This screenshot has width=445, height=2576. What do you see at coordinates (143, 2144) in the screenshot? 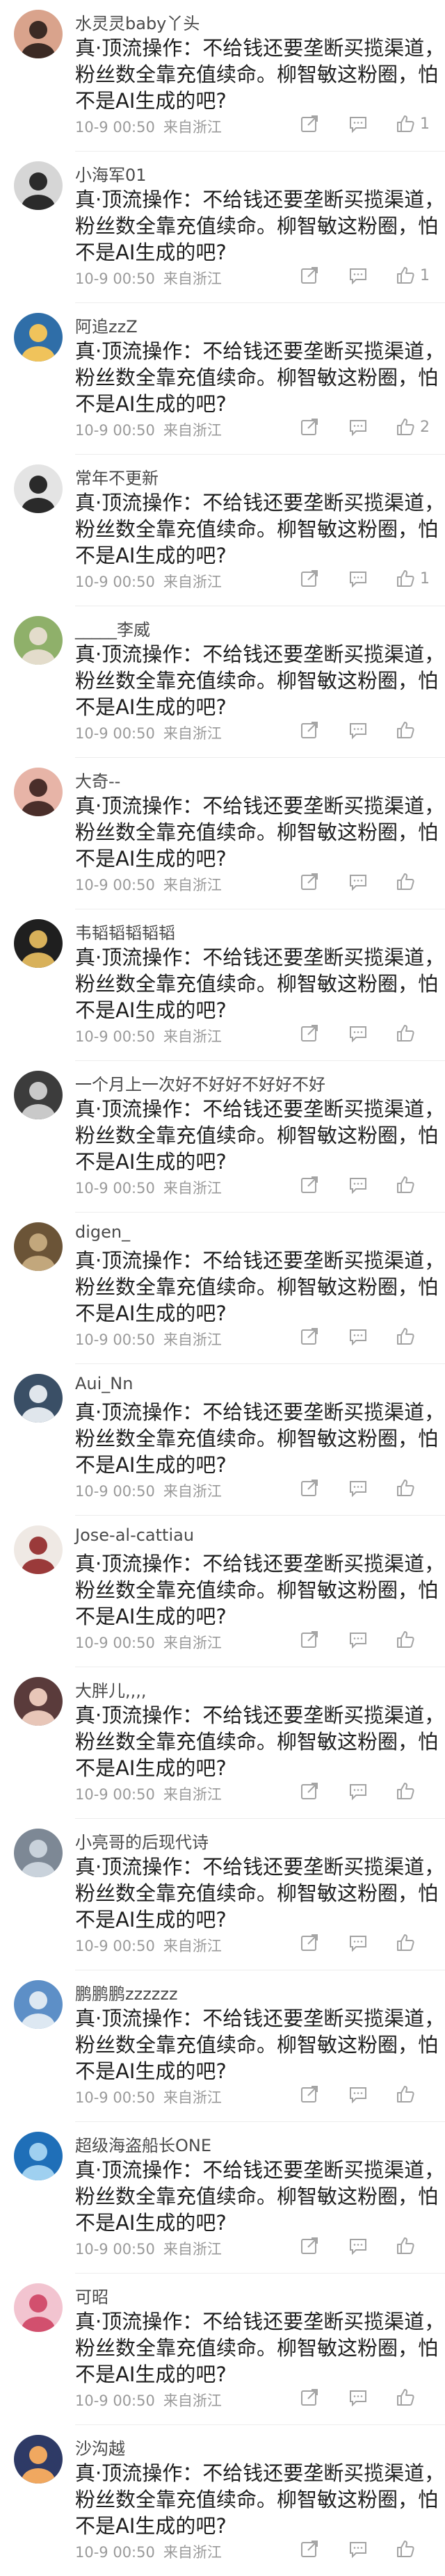
I see `username: 超级海盗船长ONE` at bounding box center [143, 2144].